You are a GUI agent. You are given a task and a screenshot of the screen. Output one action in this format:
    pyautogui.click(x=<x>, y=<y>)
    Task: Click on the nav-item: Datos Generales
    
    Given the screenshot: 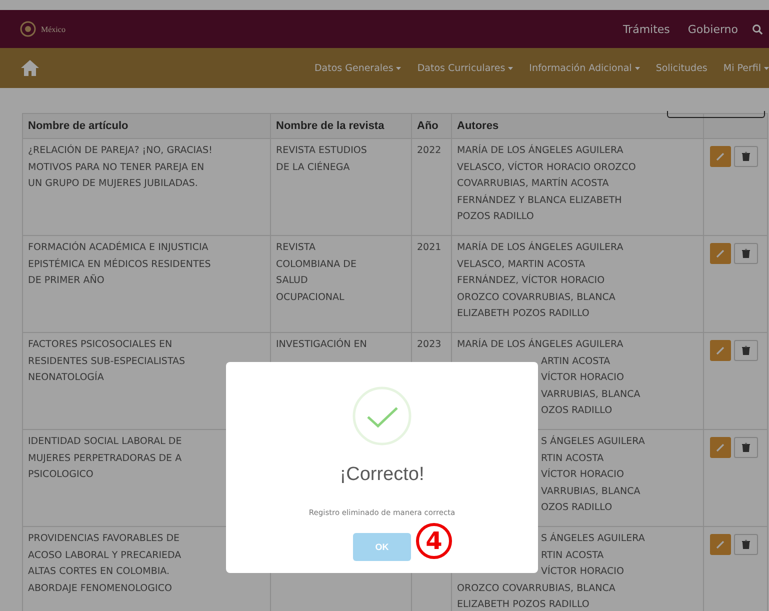 What is the action you would take?
    pyautogui.click(x=358, y=68)
    